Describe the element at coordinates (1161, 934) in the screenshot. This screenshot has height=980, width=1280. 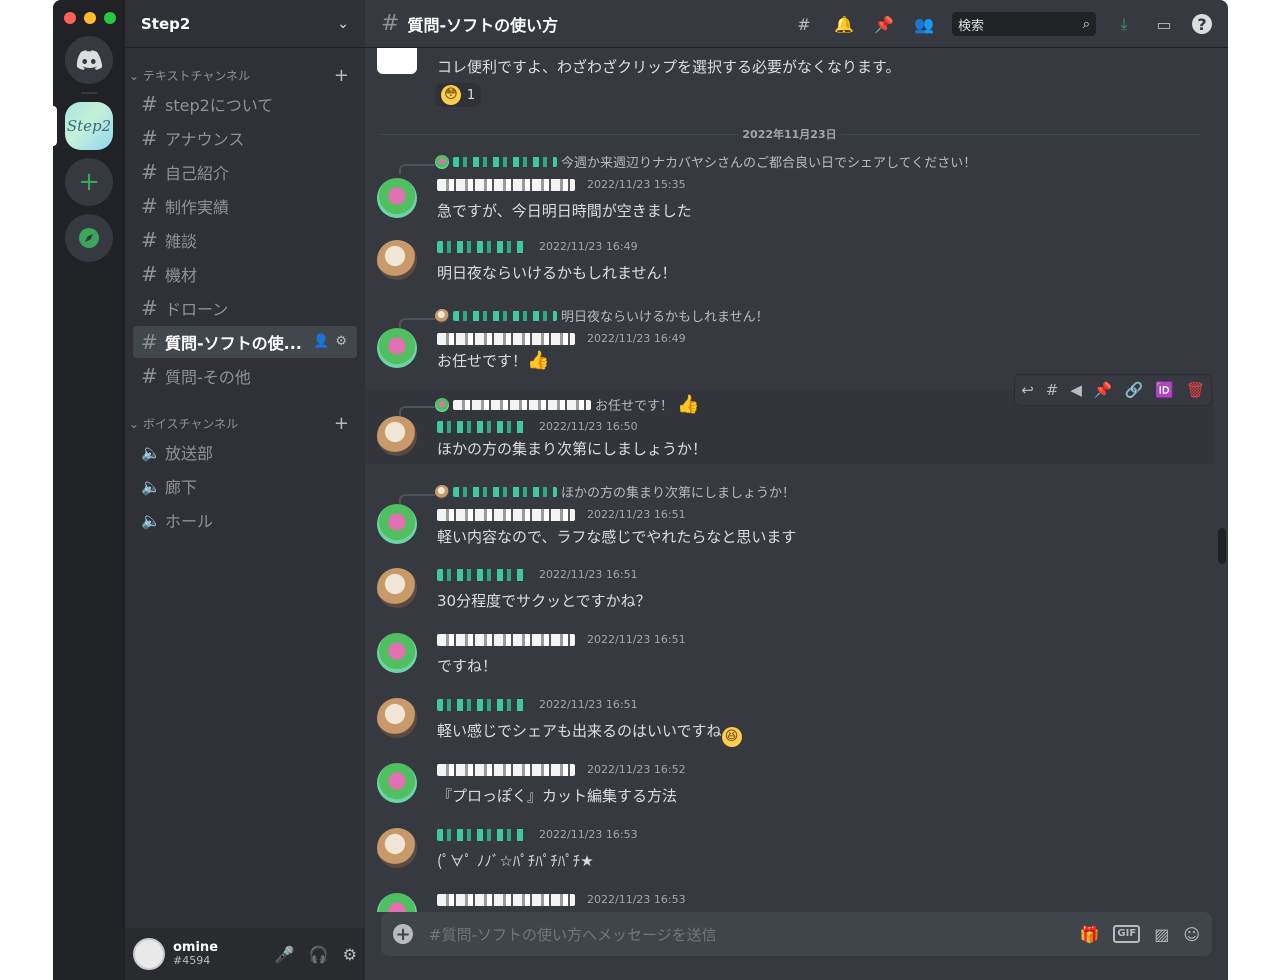
I see `sticker-icon: ▨` at that location.